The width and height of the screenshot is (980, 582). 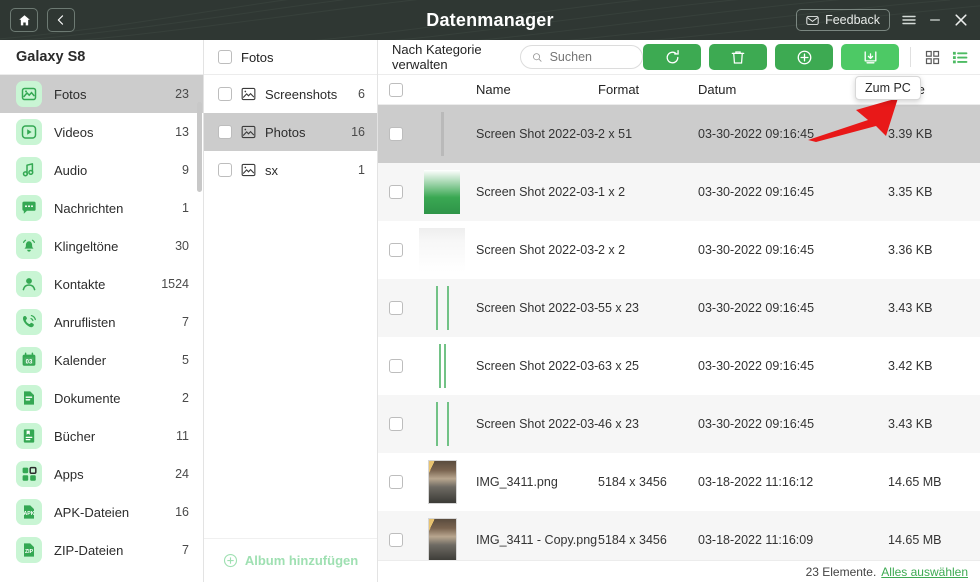 I want to click on row-date: 03-30-2022 09:16:45, so click(x=756, y=308).